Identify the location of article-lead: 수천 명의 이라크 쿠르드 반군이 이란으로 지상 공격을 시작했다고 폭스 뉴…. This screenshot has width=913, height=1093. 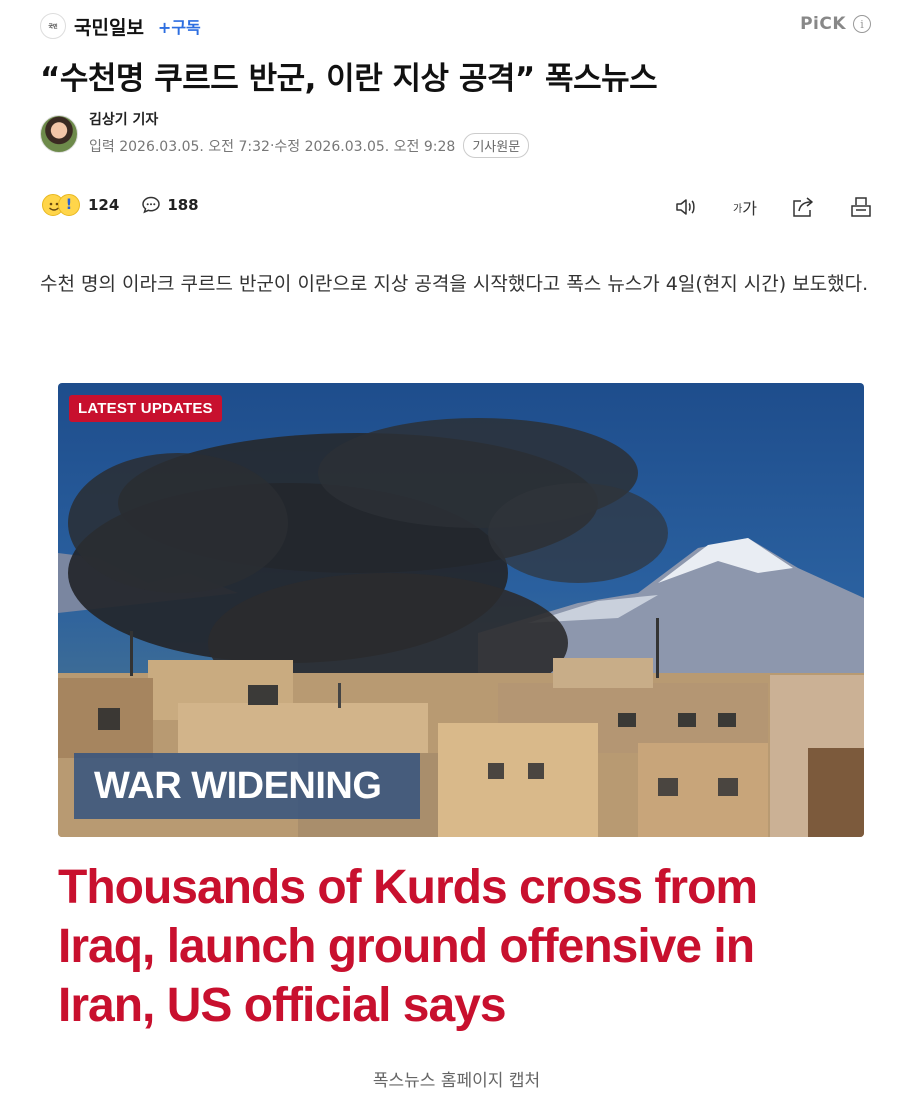
(454, 284).